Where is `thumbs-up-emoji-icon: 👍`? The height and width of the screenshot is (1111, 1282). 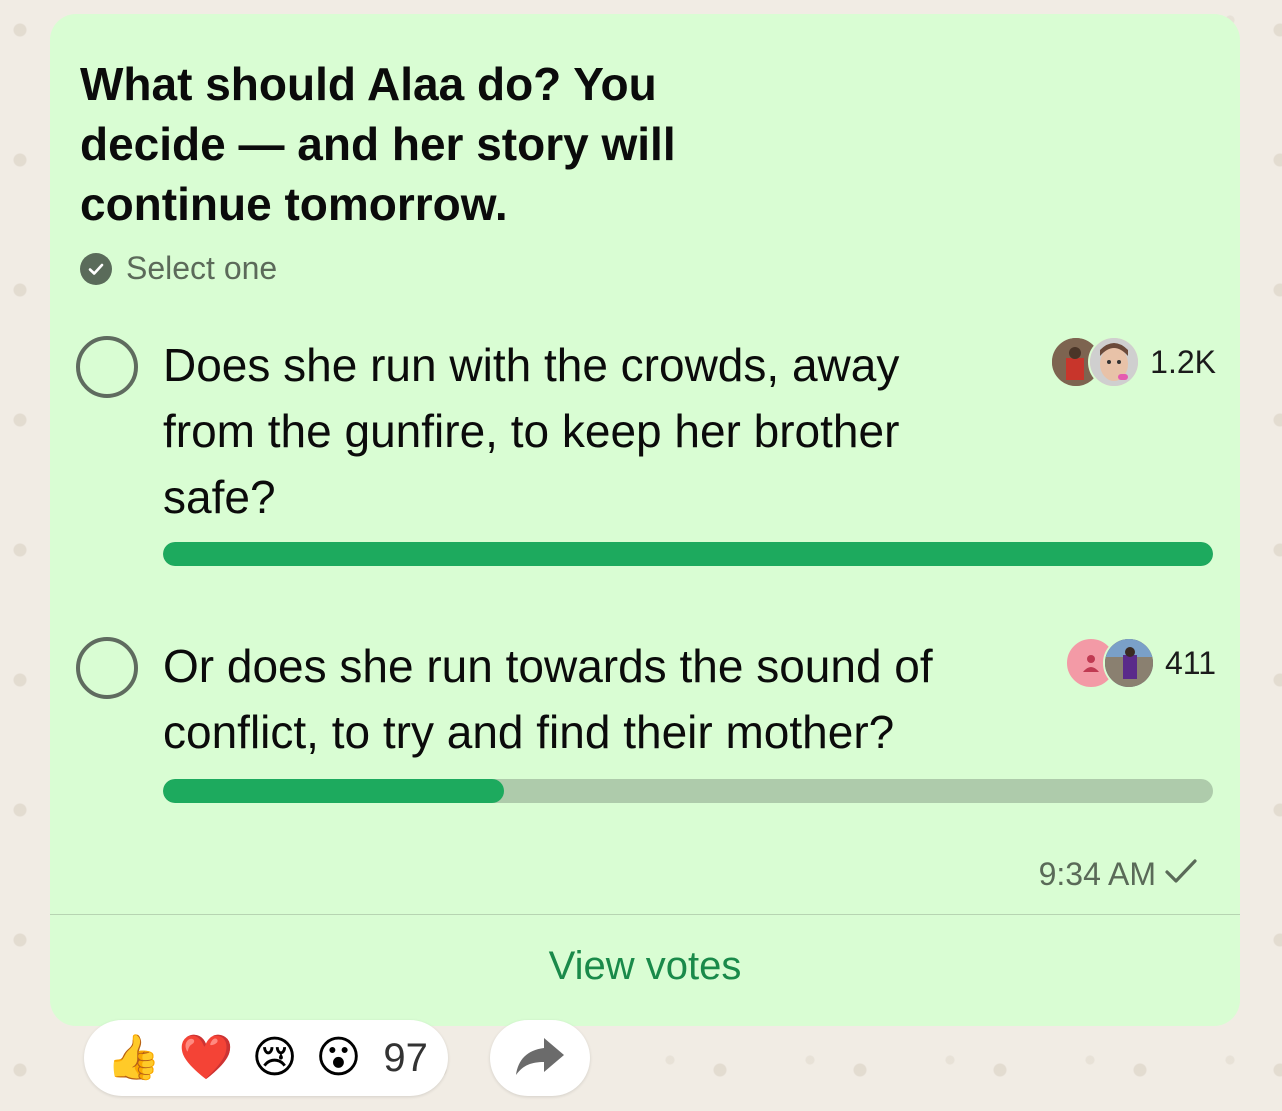 thumbs-up-emoji-icon: 👍 is located at coordinates (133, 1057).